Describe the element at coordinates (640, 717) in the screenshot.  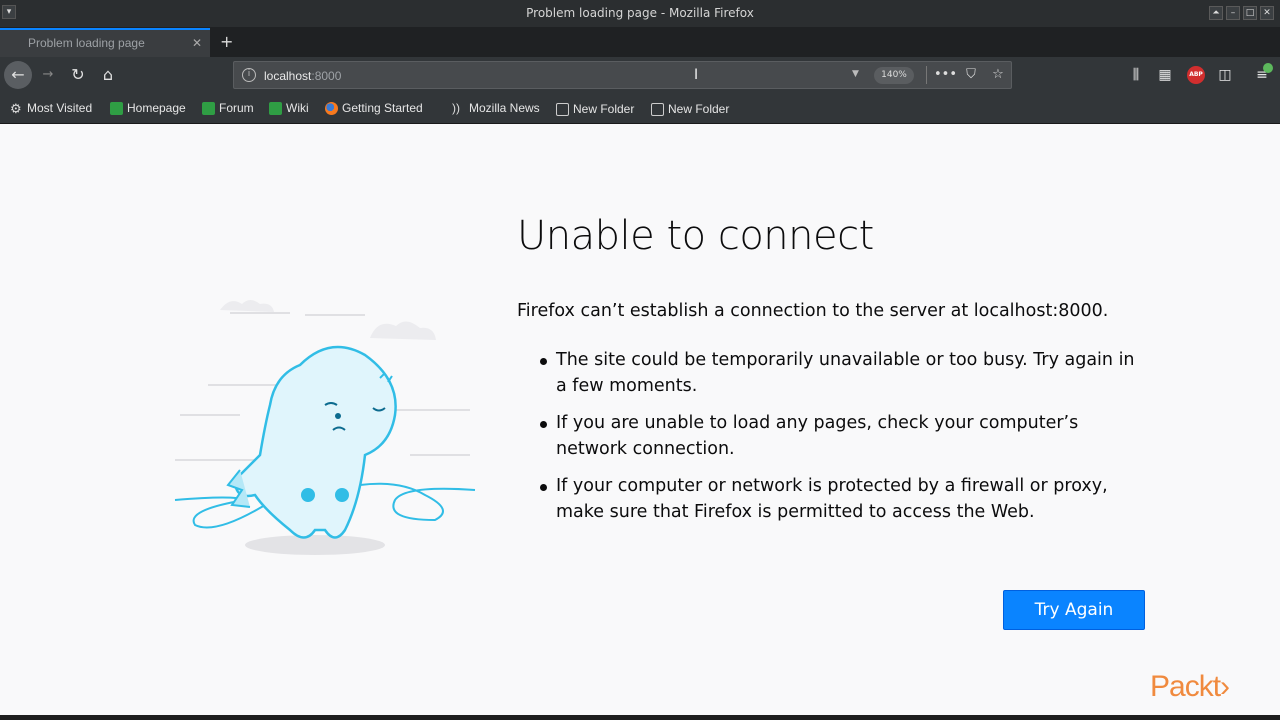
I see `bottom-border` at that location.